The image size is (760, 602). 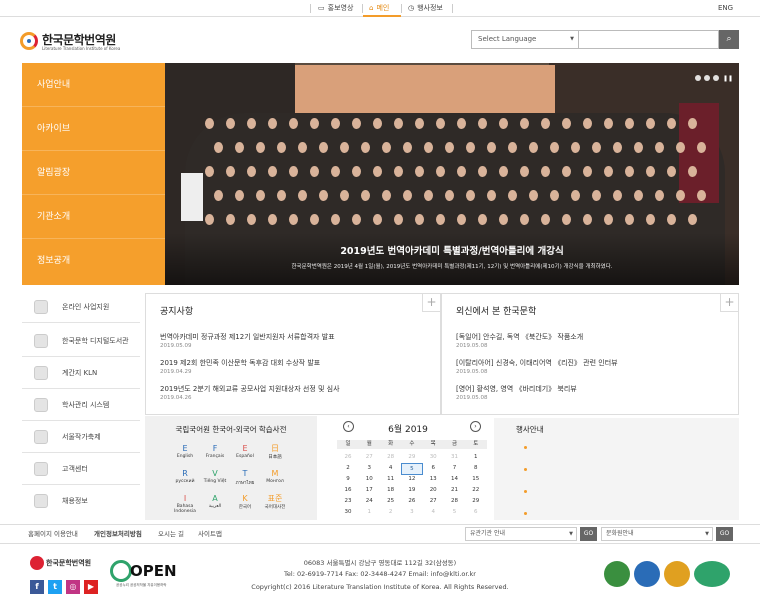 I want to click on calendar-day: 12, so click(x=412, y=479).